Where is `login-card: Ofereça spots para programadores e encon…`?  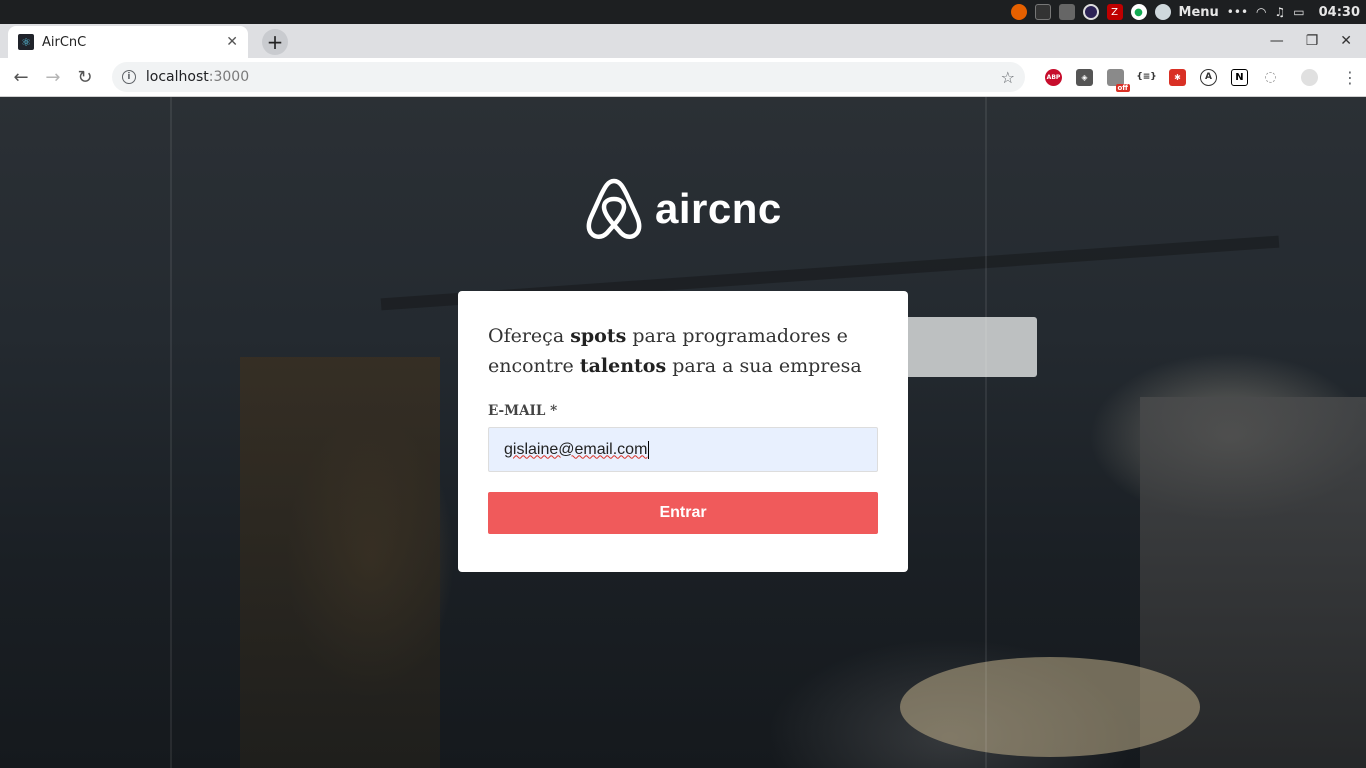 login-card: Ofereça spots para programadores e encon… is located at coordinates (683, 431).